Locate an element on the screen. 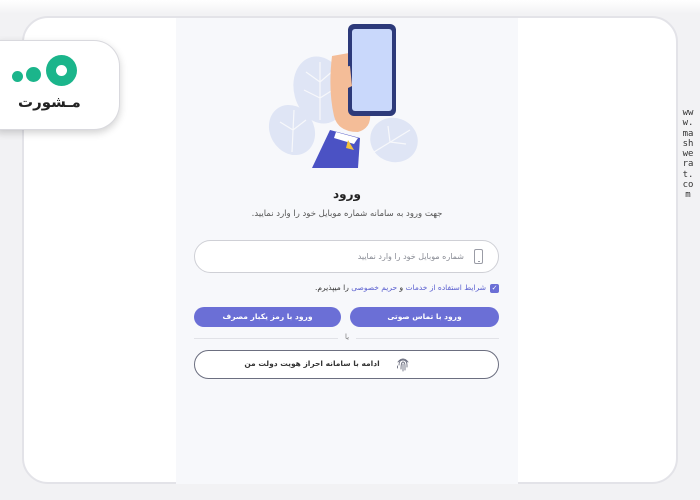  divider-line-right is located at coordinates (427, 338).